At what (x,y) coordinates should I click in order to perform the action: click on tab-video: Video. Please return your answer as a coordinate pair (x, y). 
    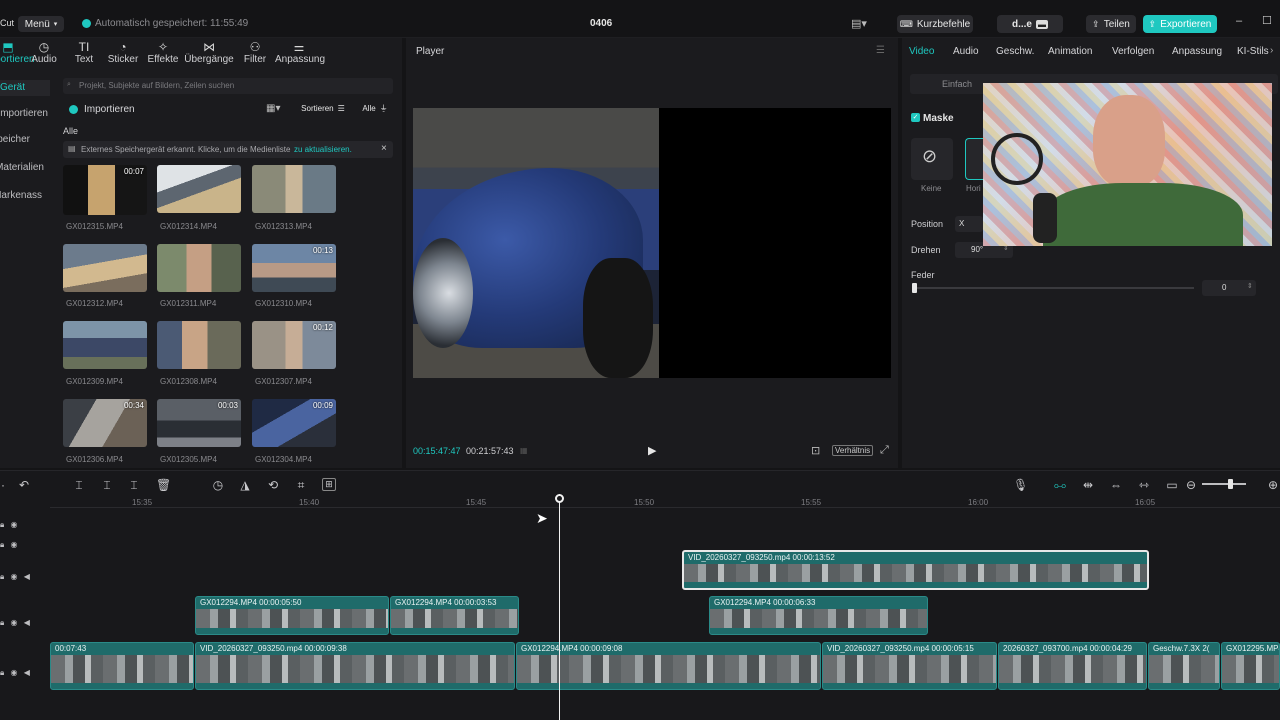
    Looking at the image, I should click on (921, 51).